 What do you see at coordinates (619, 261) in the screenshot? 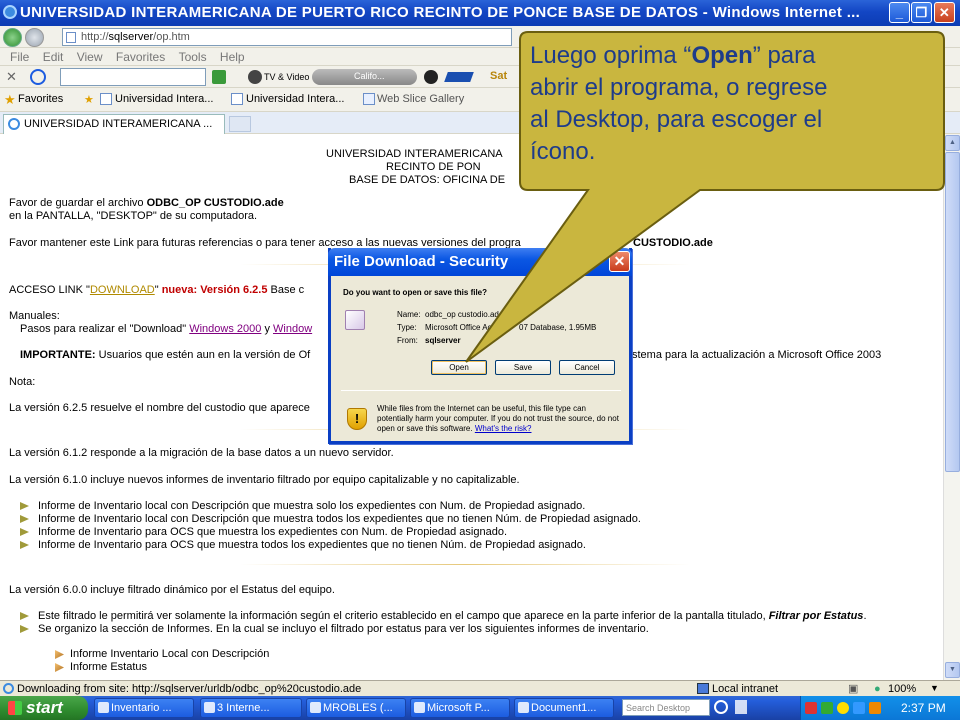
I see `dialog-close-button: ✕` at bounding box center [619, 261].